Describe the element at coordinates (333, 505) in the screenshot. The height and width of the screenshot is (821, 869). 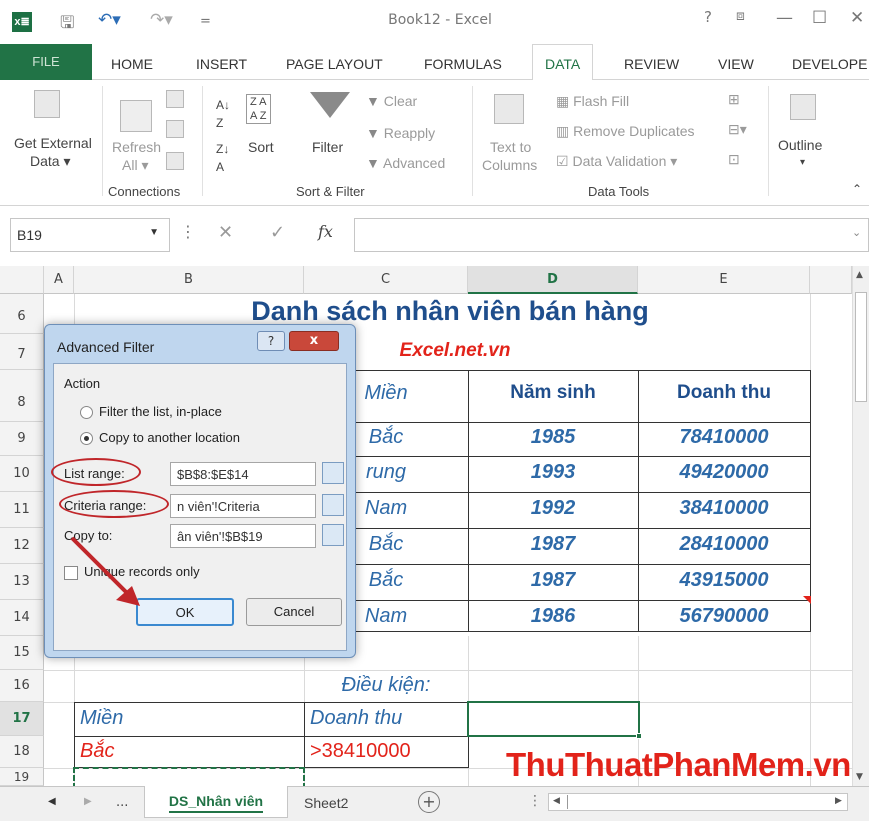
I see `criteria-range-collapse-icon` at that location.